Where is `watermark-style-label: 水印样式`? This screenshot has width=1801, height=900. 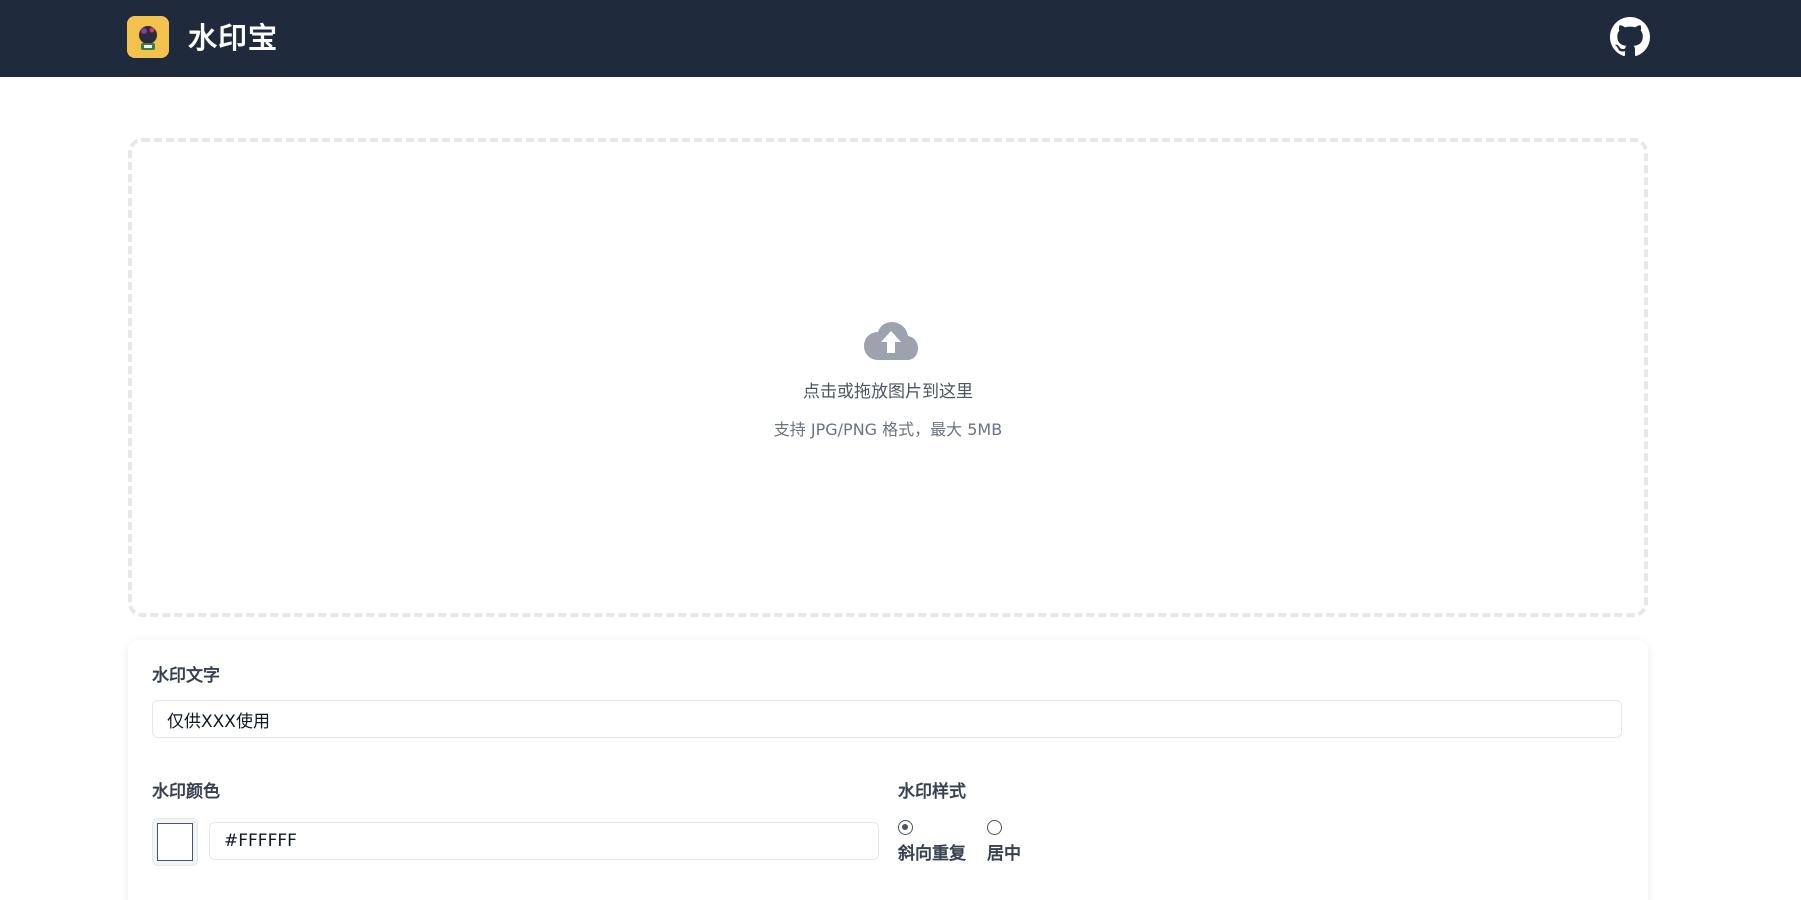 watermark-style-label: 水印样式 is located at coordinates (932, 792).